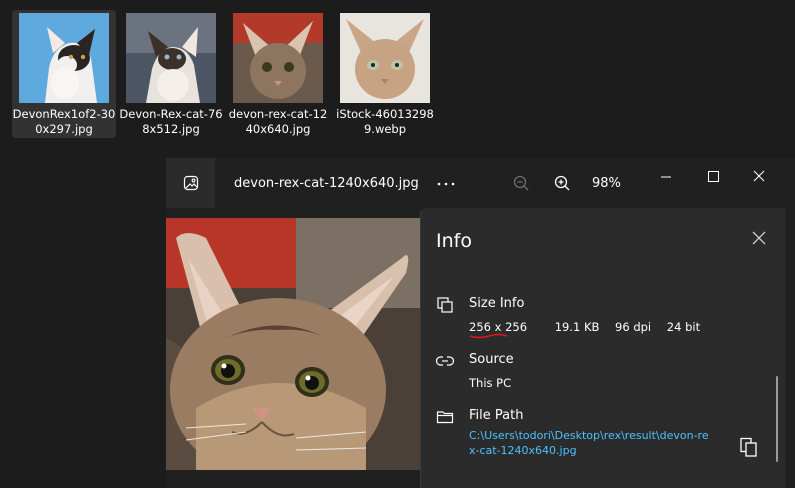 This screenshot has height=488, width=795. I want to click on photos-app-icon, so click(191, 183).